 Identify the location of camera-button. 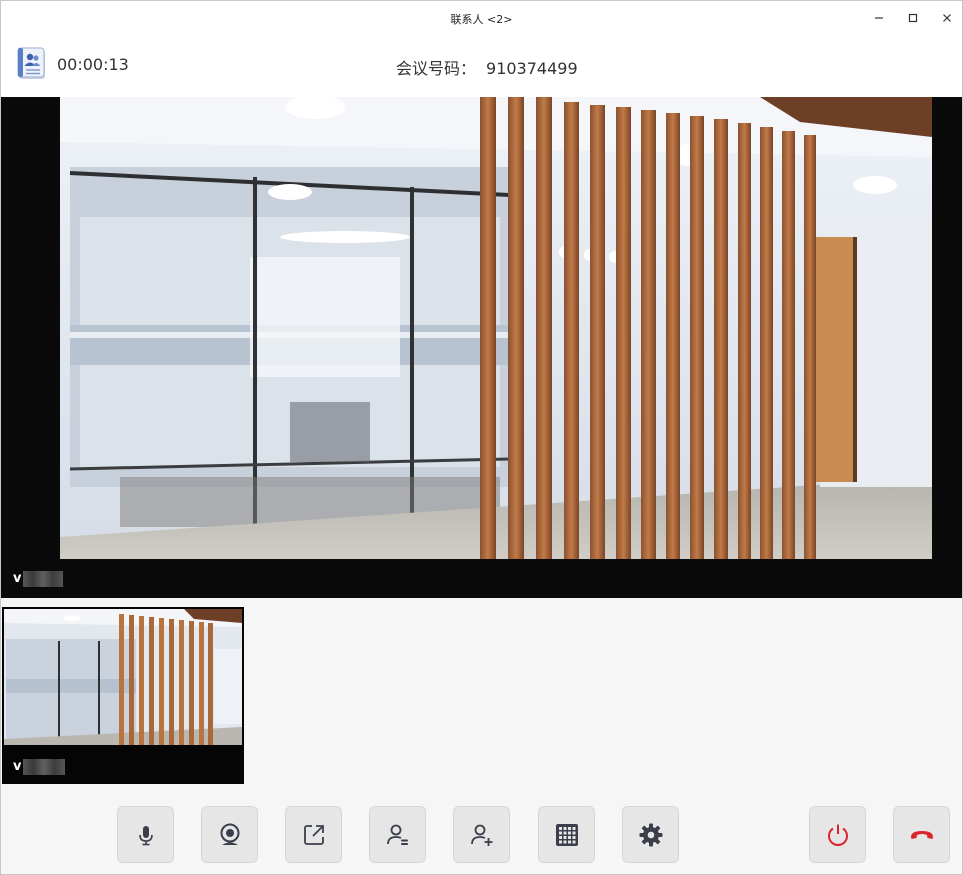
(229, 834).